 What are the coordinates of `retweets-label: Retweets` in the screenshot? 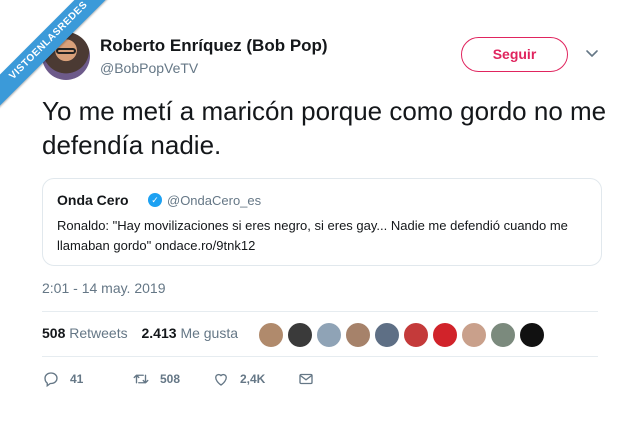 It's located at (98, 333).